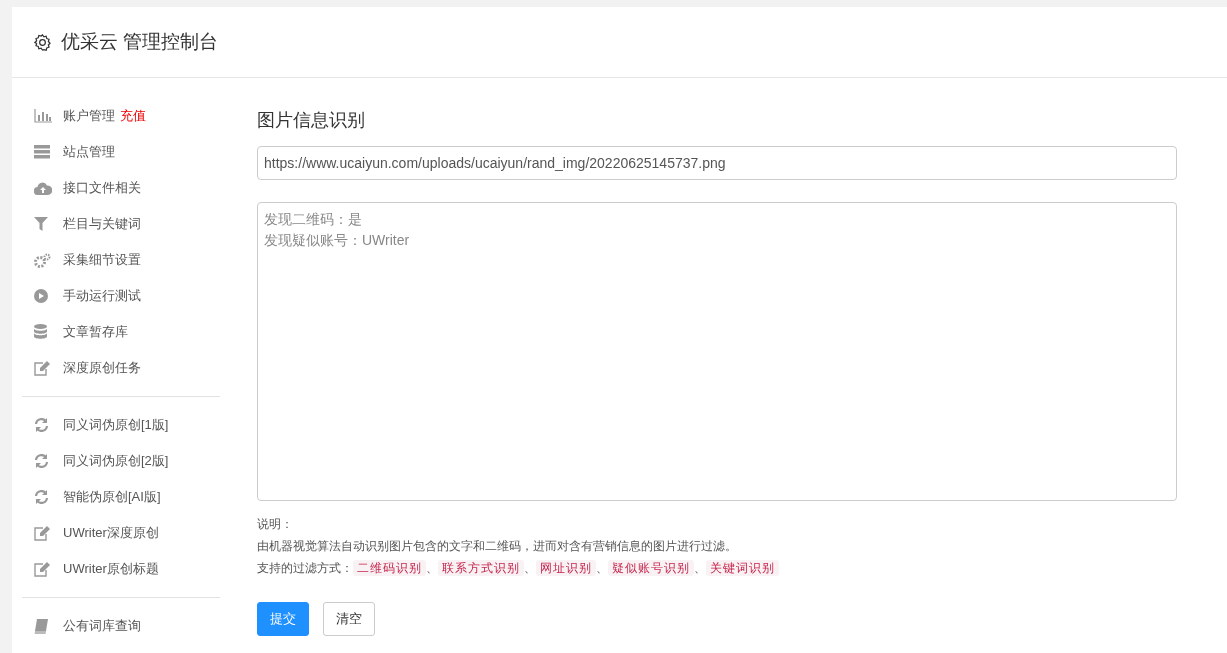  I want to click on note-heading: 说明：, so click(275, 524).